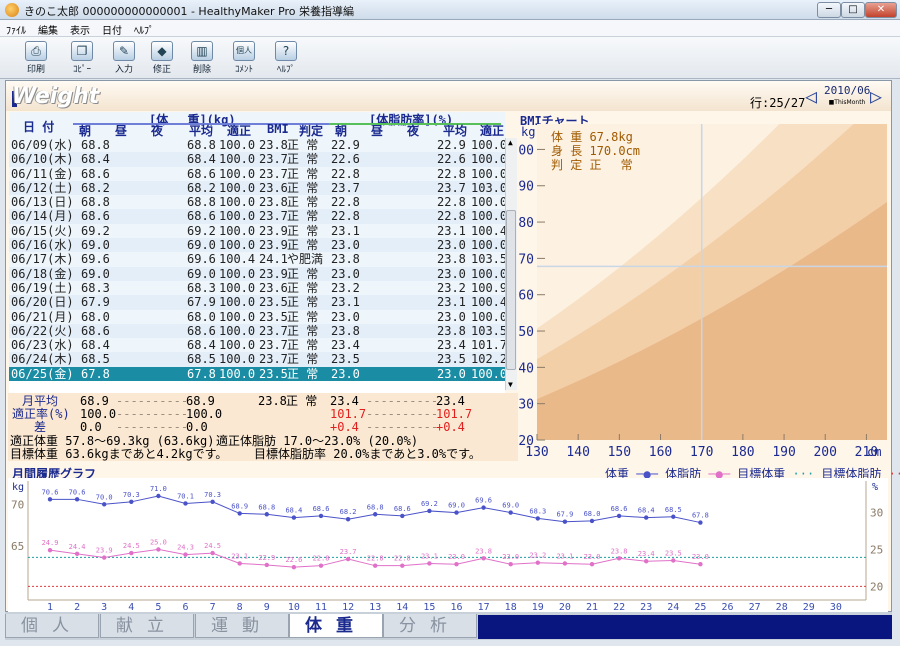 The image size is (900, 646). Describe the element at coordinates (124, 51) in the screenshot. I see `input-icon: ✎` at that location.